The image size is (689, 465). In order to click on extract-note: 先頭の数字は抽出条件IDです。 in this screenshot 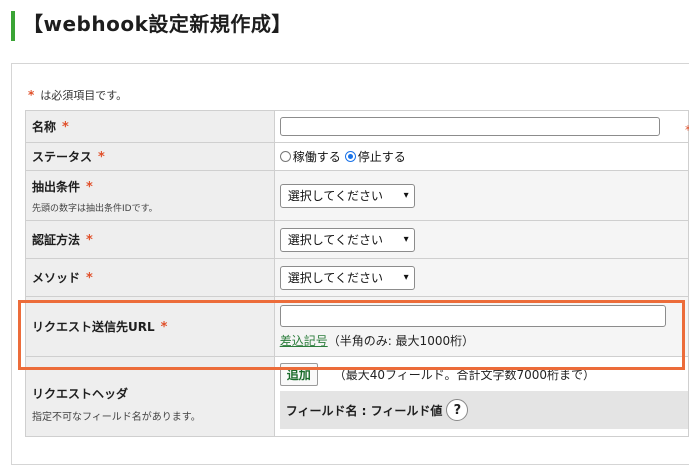, I will do `click(95, 208)`.